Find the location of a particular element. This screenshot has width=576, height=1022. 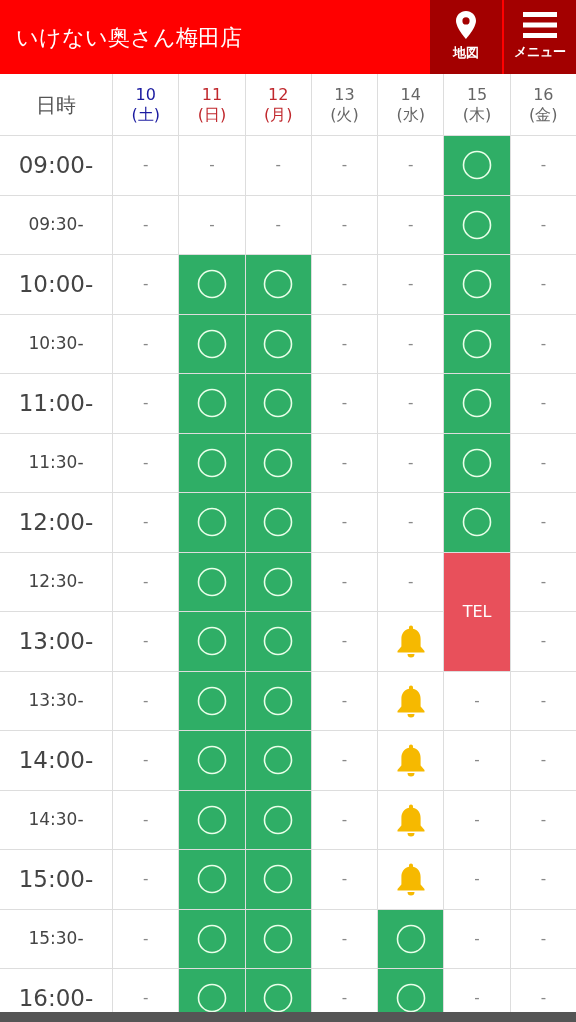

map-button: 地図 is located at coordinates (466, 37).